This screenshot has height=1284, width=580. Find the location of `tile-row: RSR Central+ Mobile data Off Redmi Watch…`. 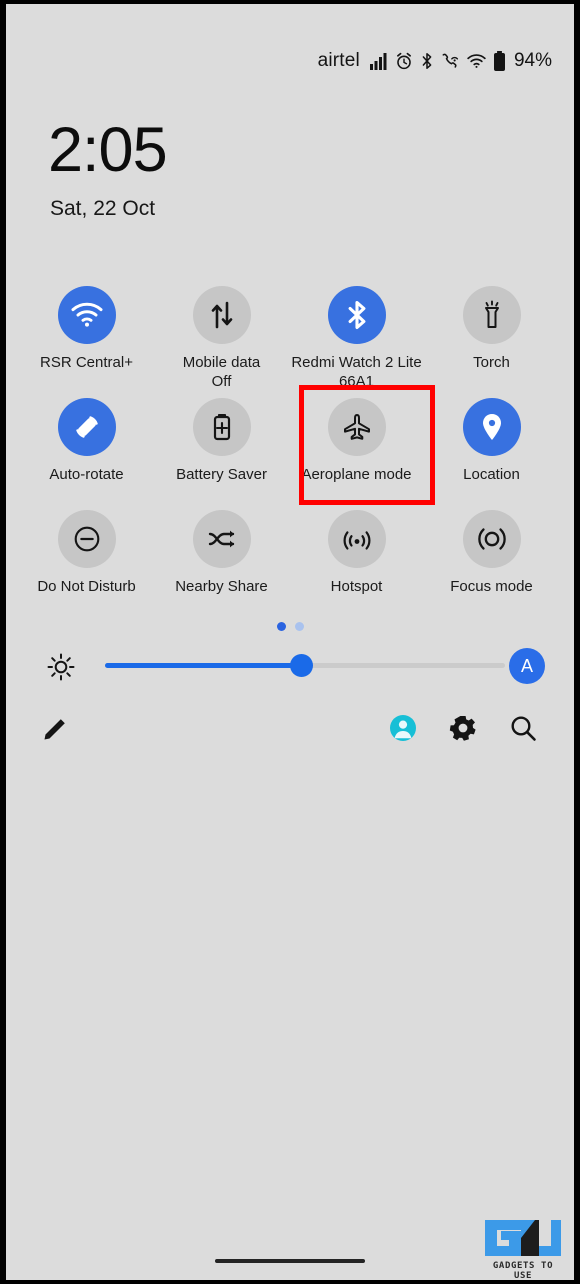

tile-row: RSR Central+ Mobile data Off Redmi Watch… is located at coordinates (289, 342).